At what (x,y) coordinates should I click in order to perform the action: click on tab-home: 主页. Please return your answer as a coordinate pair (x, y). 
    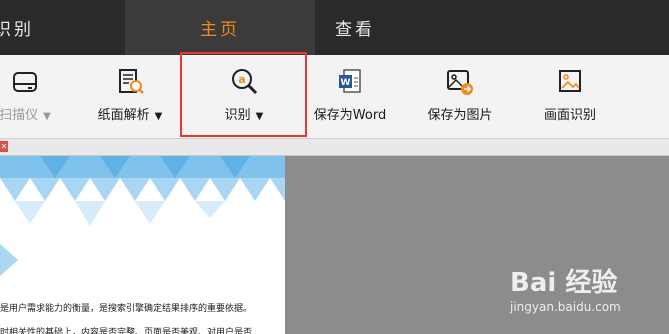
    Looking at the image, I should click on (220, 27).